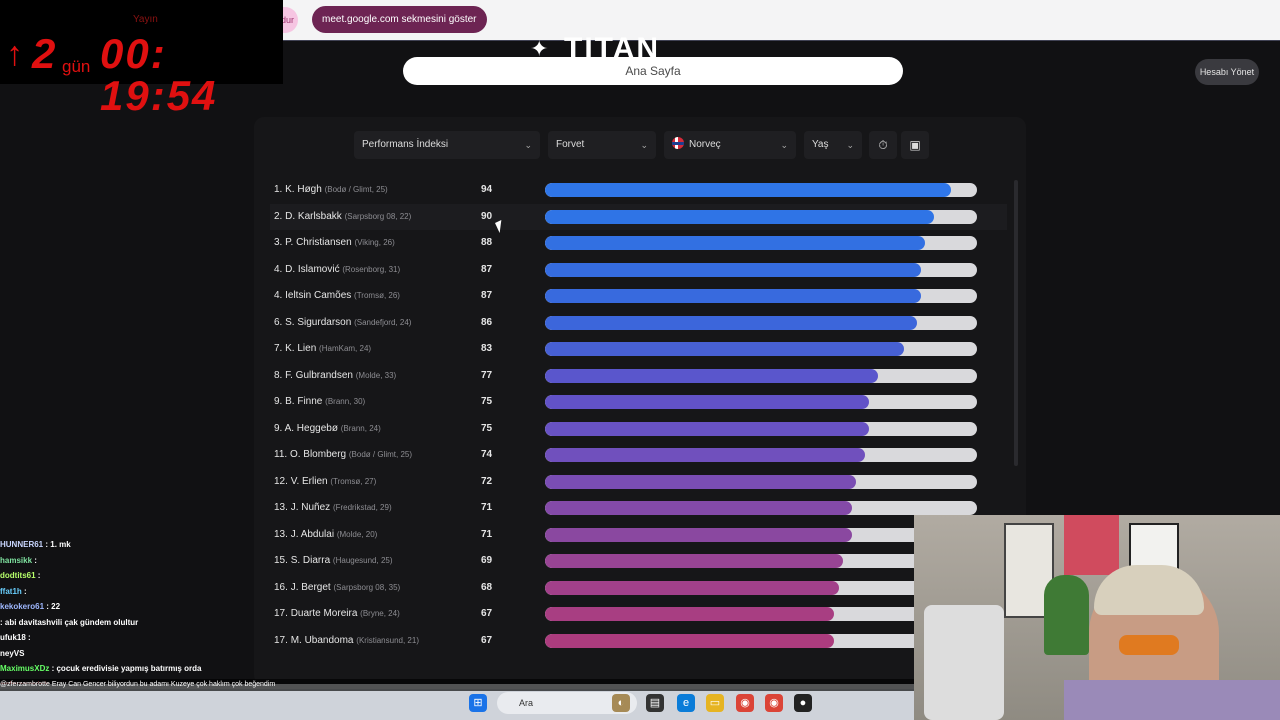 This screenshot has height=720, width=1280. I want to click on player-rank: 7., so click(278, 348).